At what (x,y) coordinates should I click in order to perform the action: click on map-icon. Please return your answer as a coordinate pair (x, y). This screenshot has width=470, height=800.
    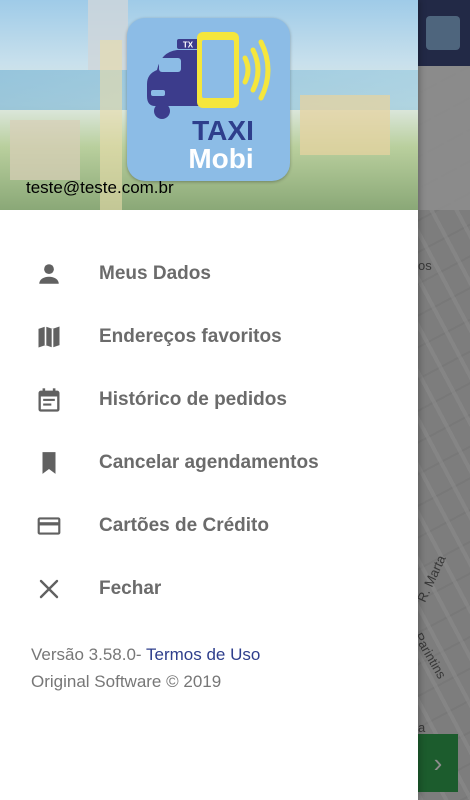
    Looking at the image, I should click on (49, 337).